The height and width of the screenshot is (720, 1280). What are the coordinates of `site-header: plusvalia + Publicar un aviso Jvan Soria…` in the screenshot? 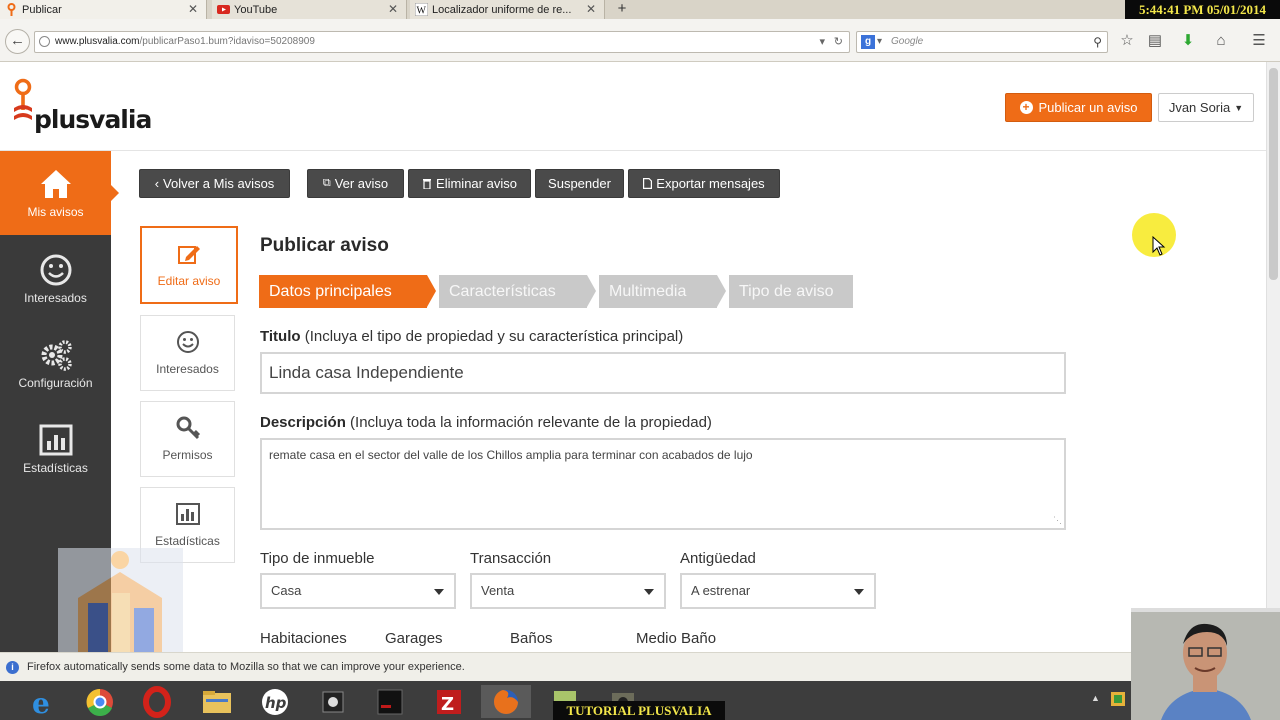 It's located at (633, 106).